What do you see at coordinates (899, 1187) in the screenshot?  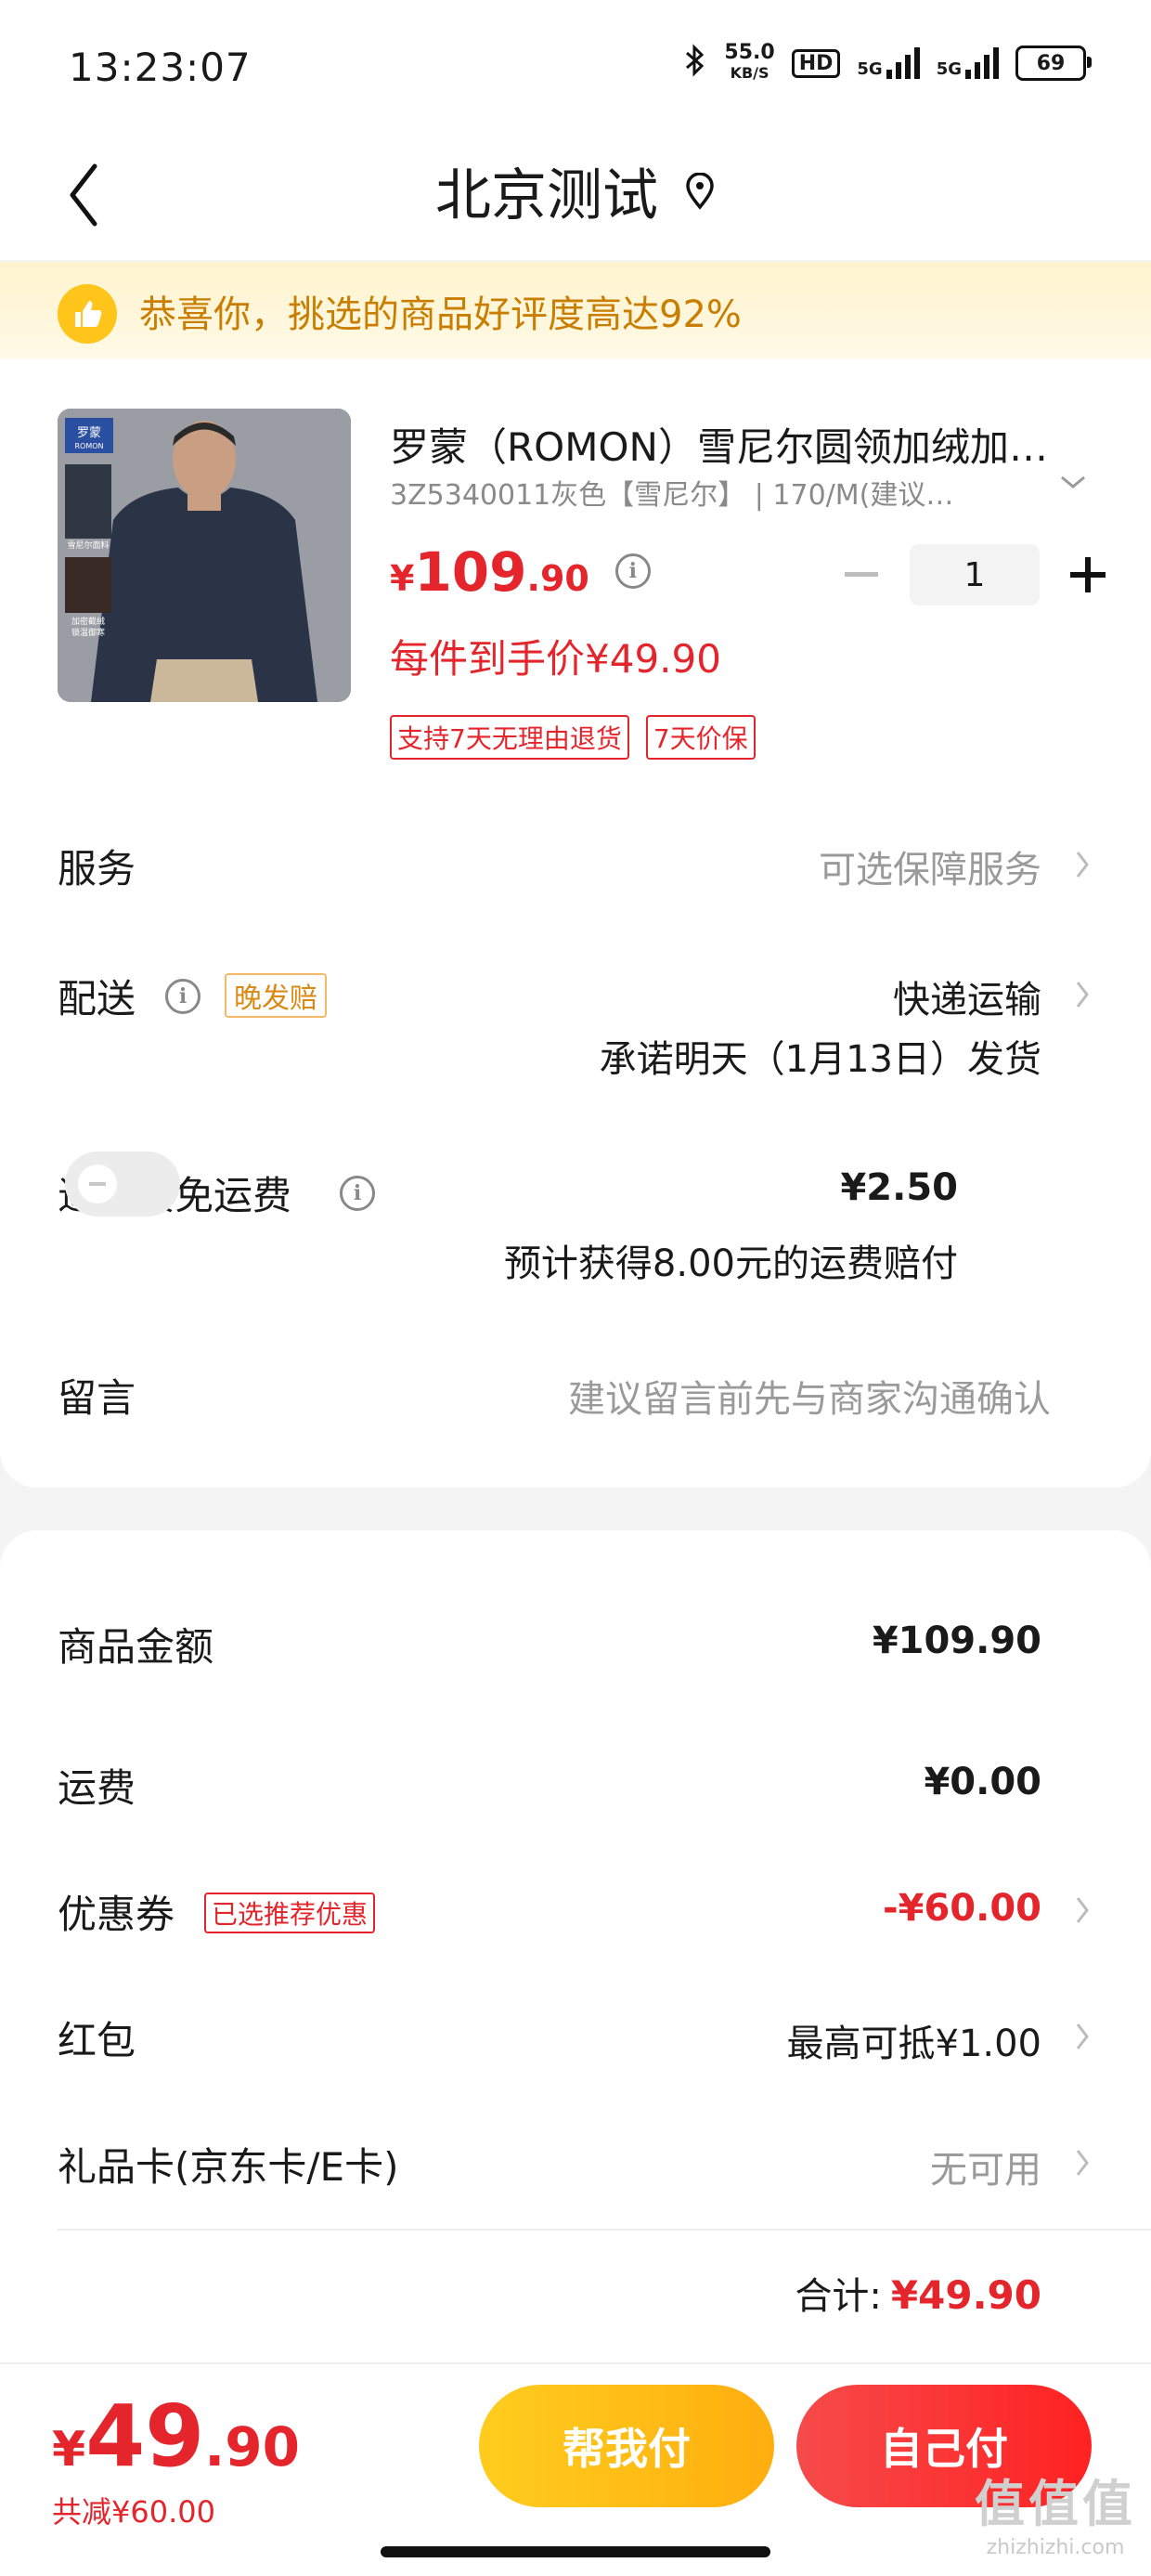 I see `return-shipping-price: ¥2.50` at bounding box center [899, 1187].